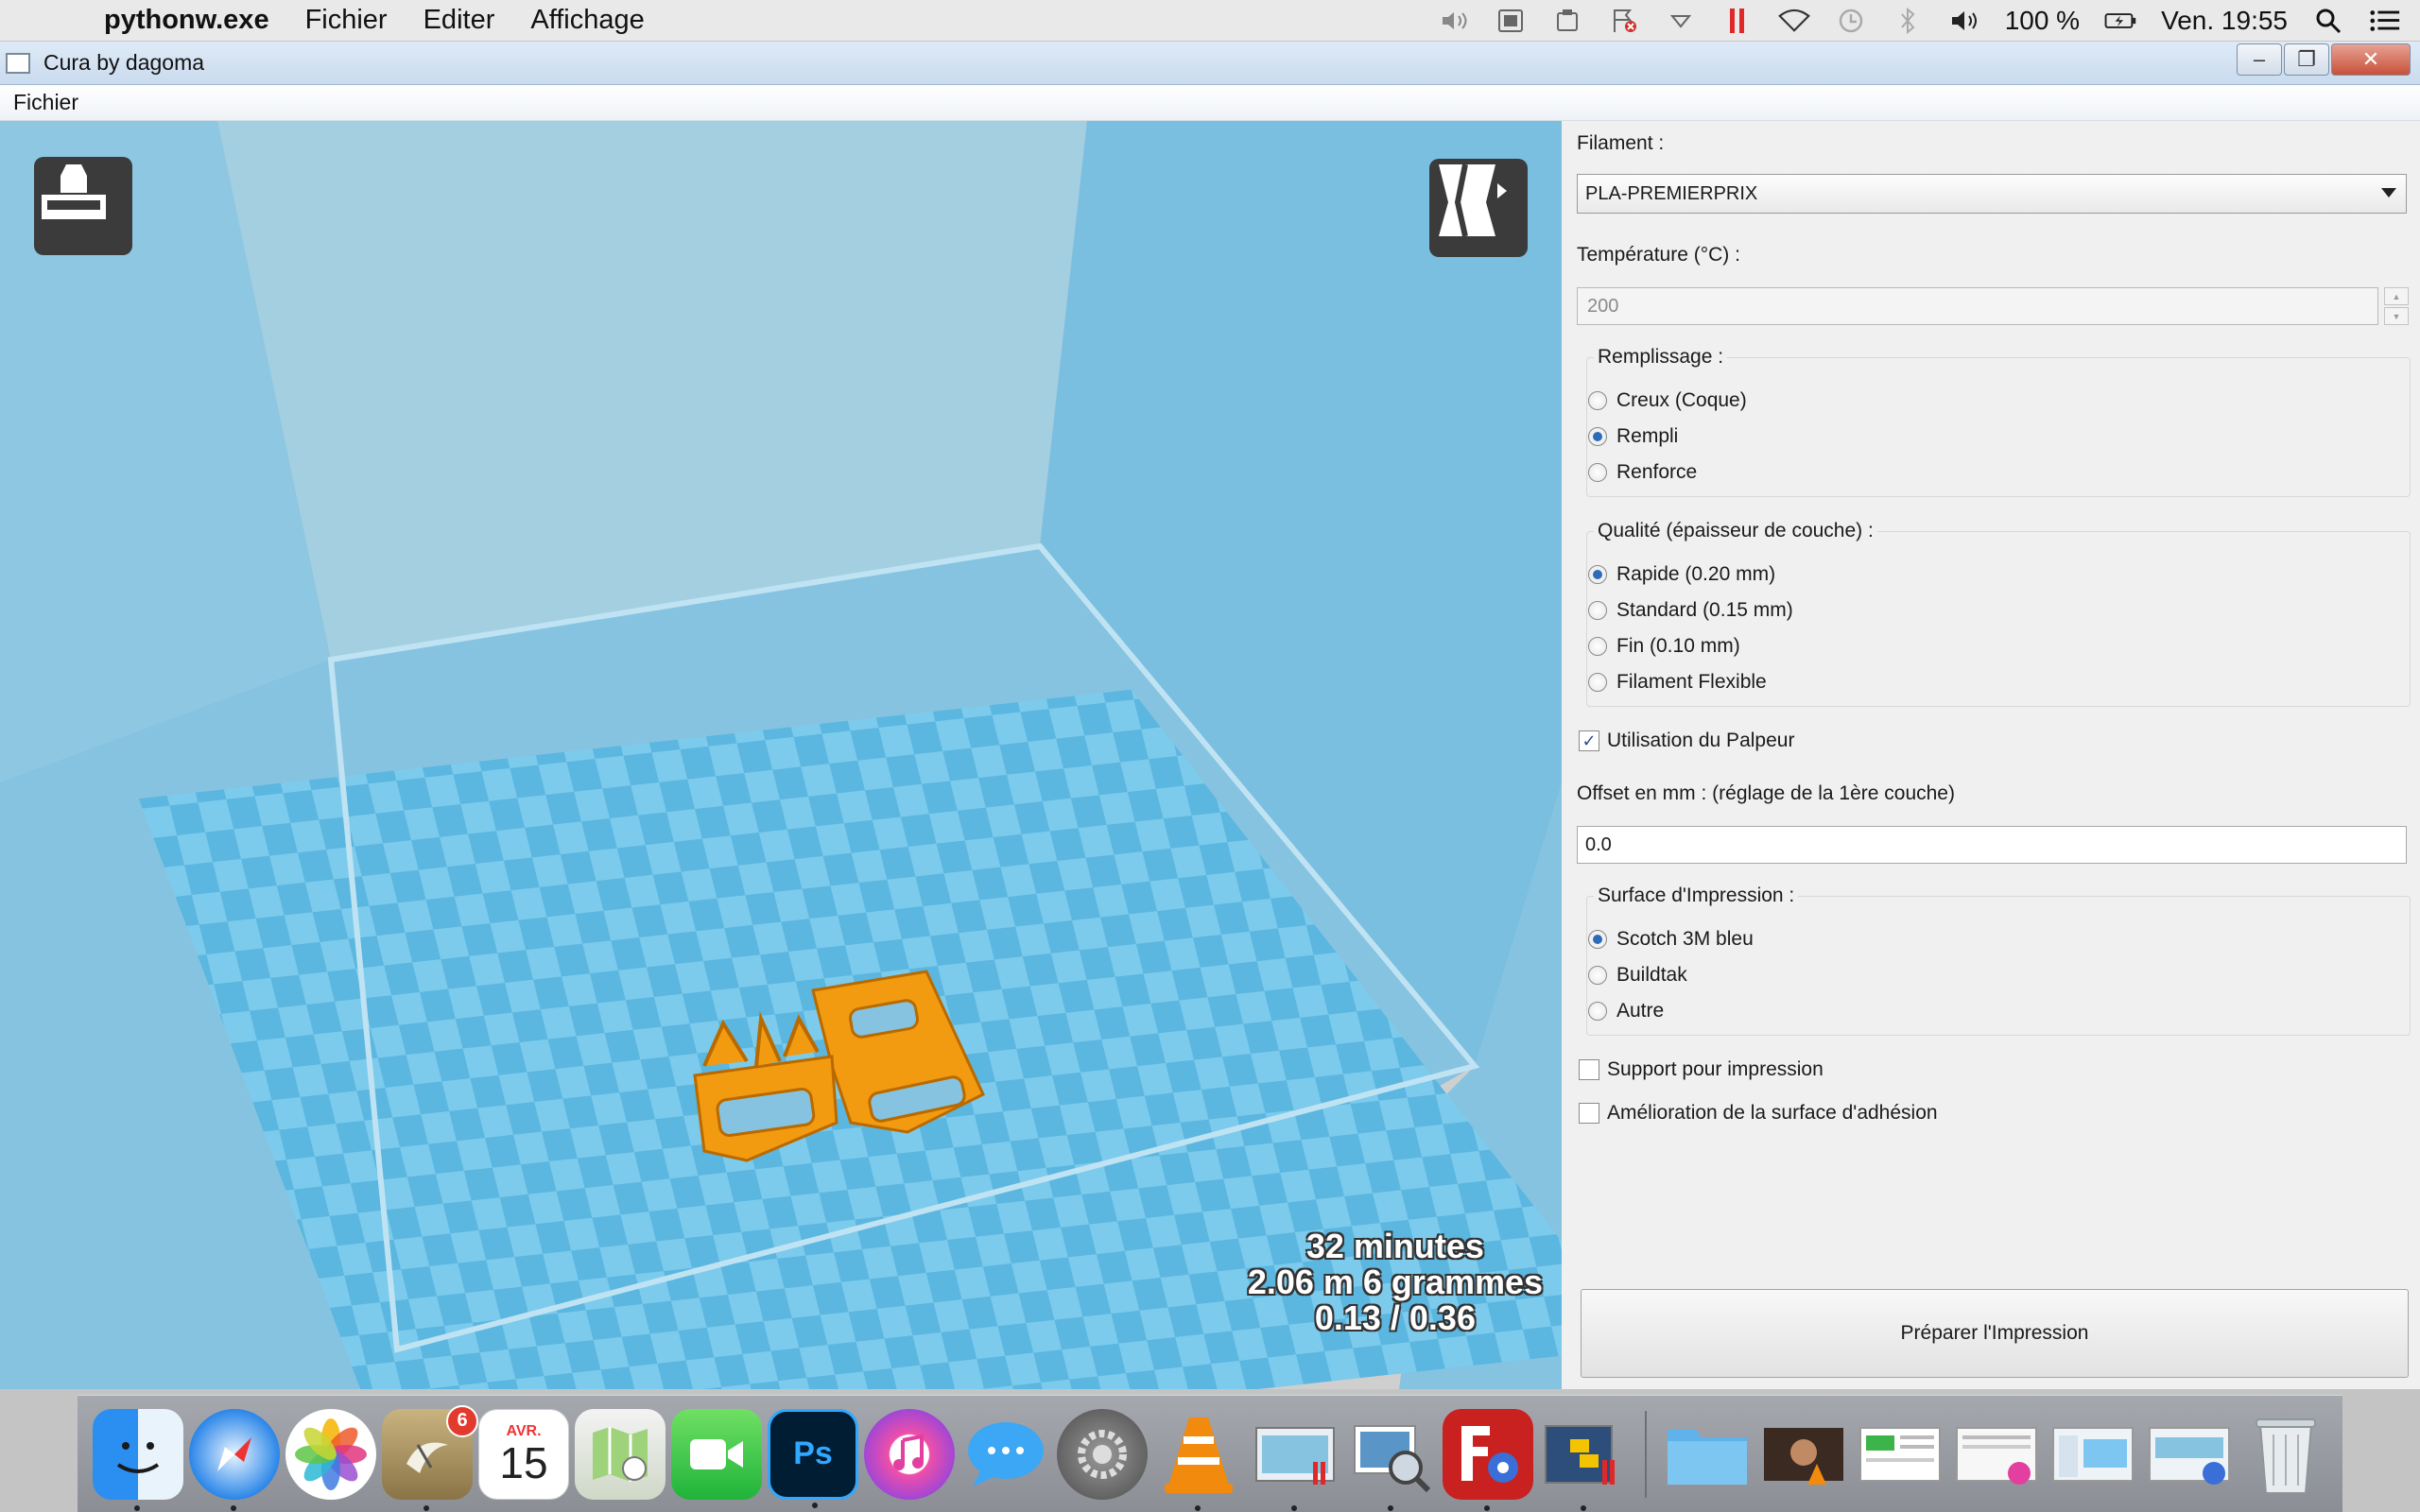 This screenshot has height=1512, width=2420. I want to click on trash-icon, so click(2285, 1454).